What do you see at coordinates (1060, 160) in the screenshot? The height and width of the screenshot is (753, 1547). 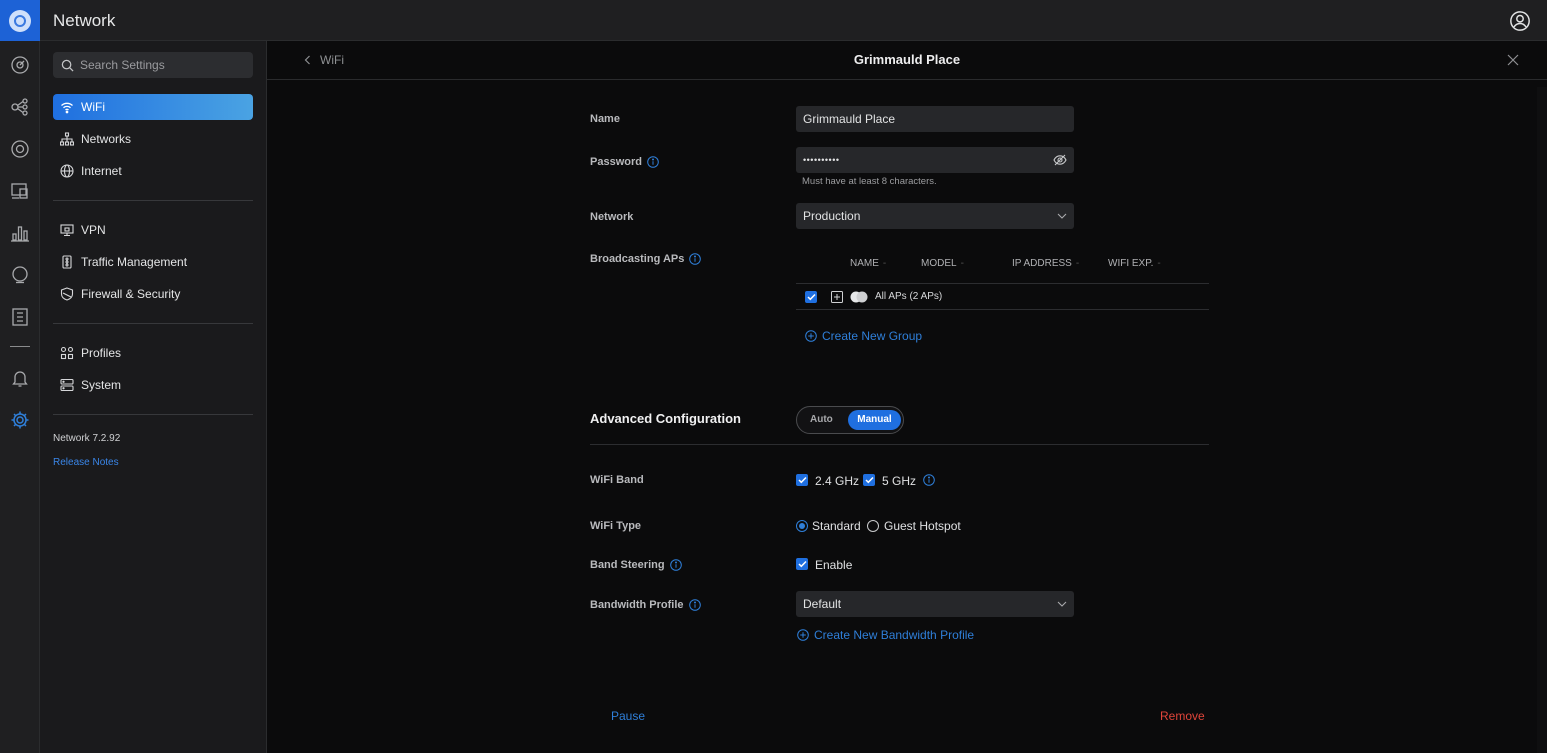 I see `eye-hidden-icon` at bounding box center [1060, 160].